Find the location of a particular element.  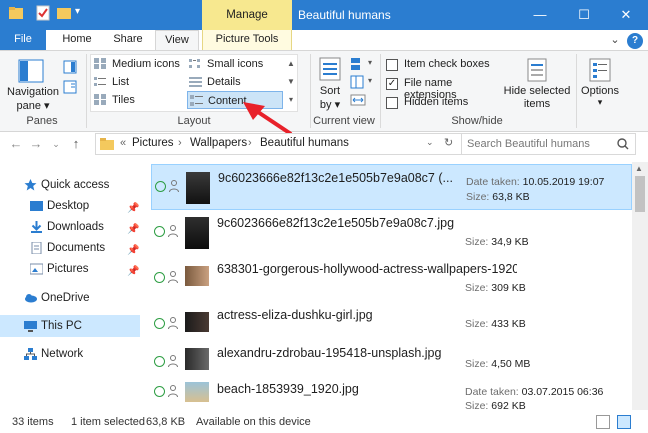

recent-locations-icon: ⌄ is located at coordinates (56, 144).